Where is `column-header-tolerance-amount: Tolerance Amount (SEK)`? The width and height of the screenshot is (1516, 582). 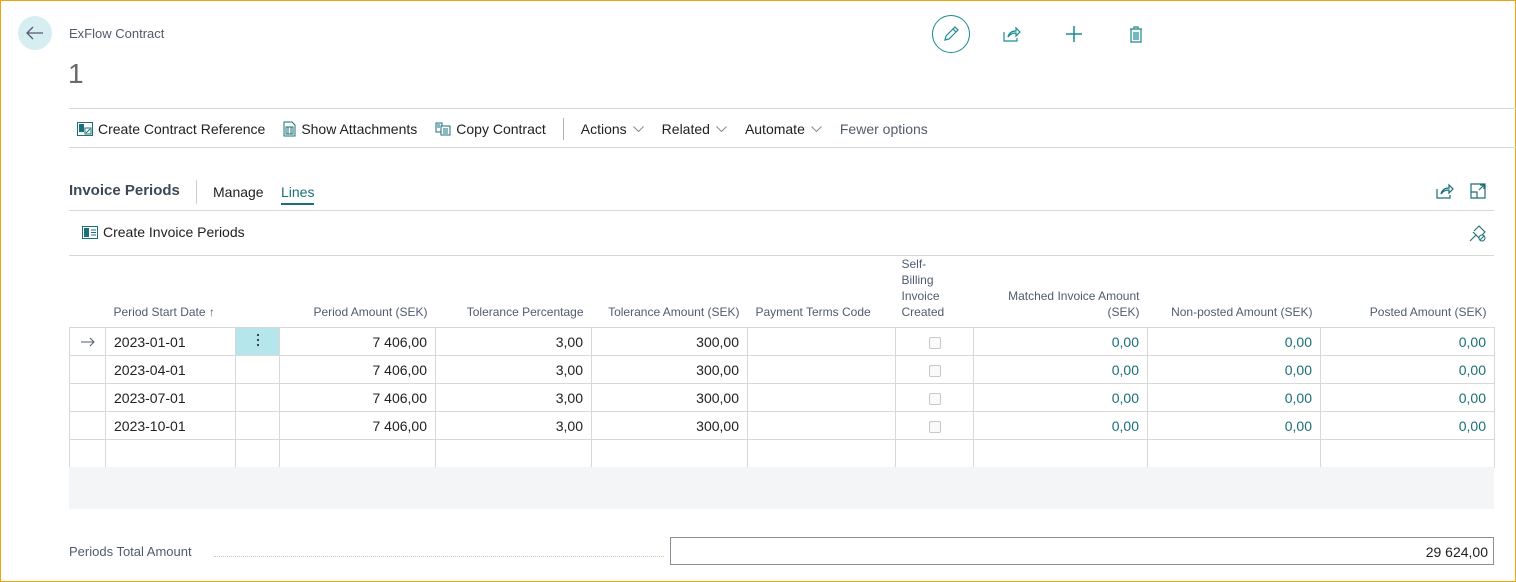 column-header-tolerance-amount: Tolerance Amount (SEK) is located at coordinates (669, 292).